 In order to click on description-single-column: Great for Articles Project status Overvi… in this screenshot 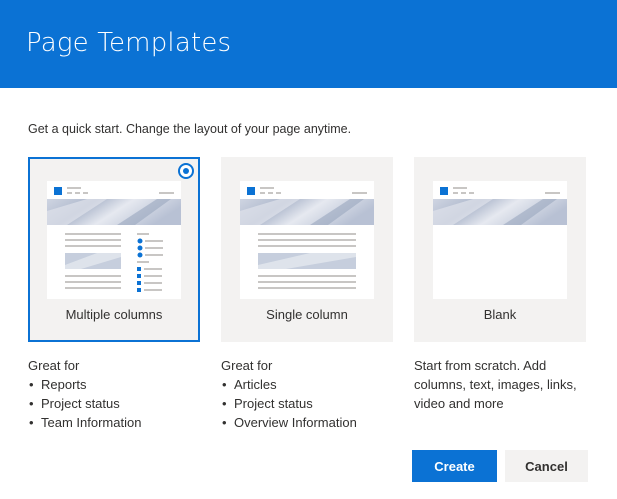, I will do `click(289, 394)`.